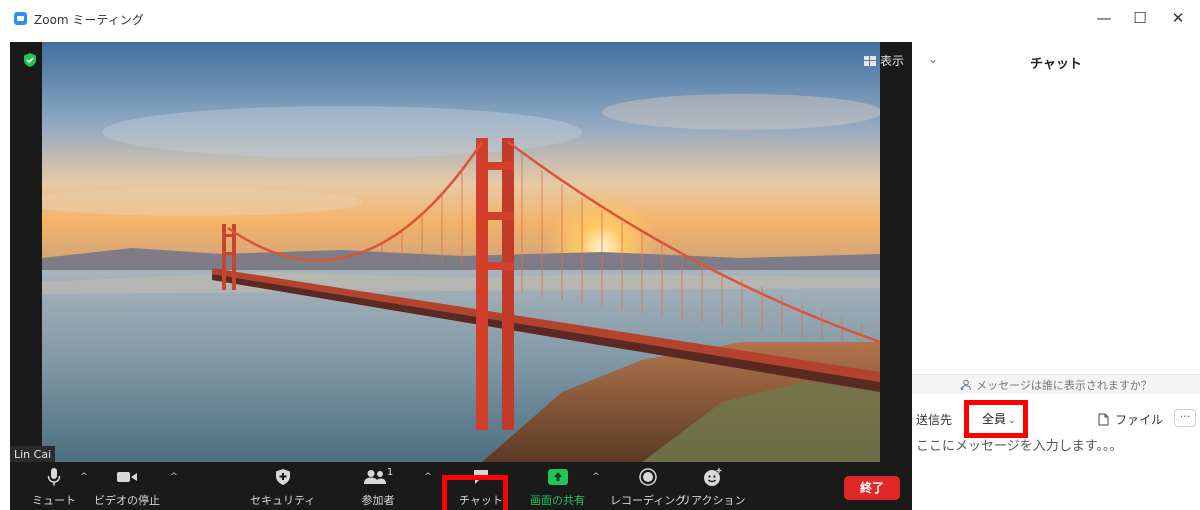 Image resolution: width=1200 pixels, height=510 pixels. Describe the element at coordinates (1056, 419) in the screenshot. I see `send-to-row: 送信先 全員 ⌄ ファイル ···` at that location.